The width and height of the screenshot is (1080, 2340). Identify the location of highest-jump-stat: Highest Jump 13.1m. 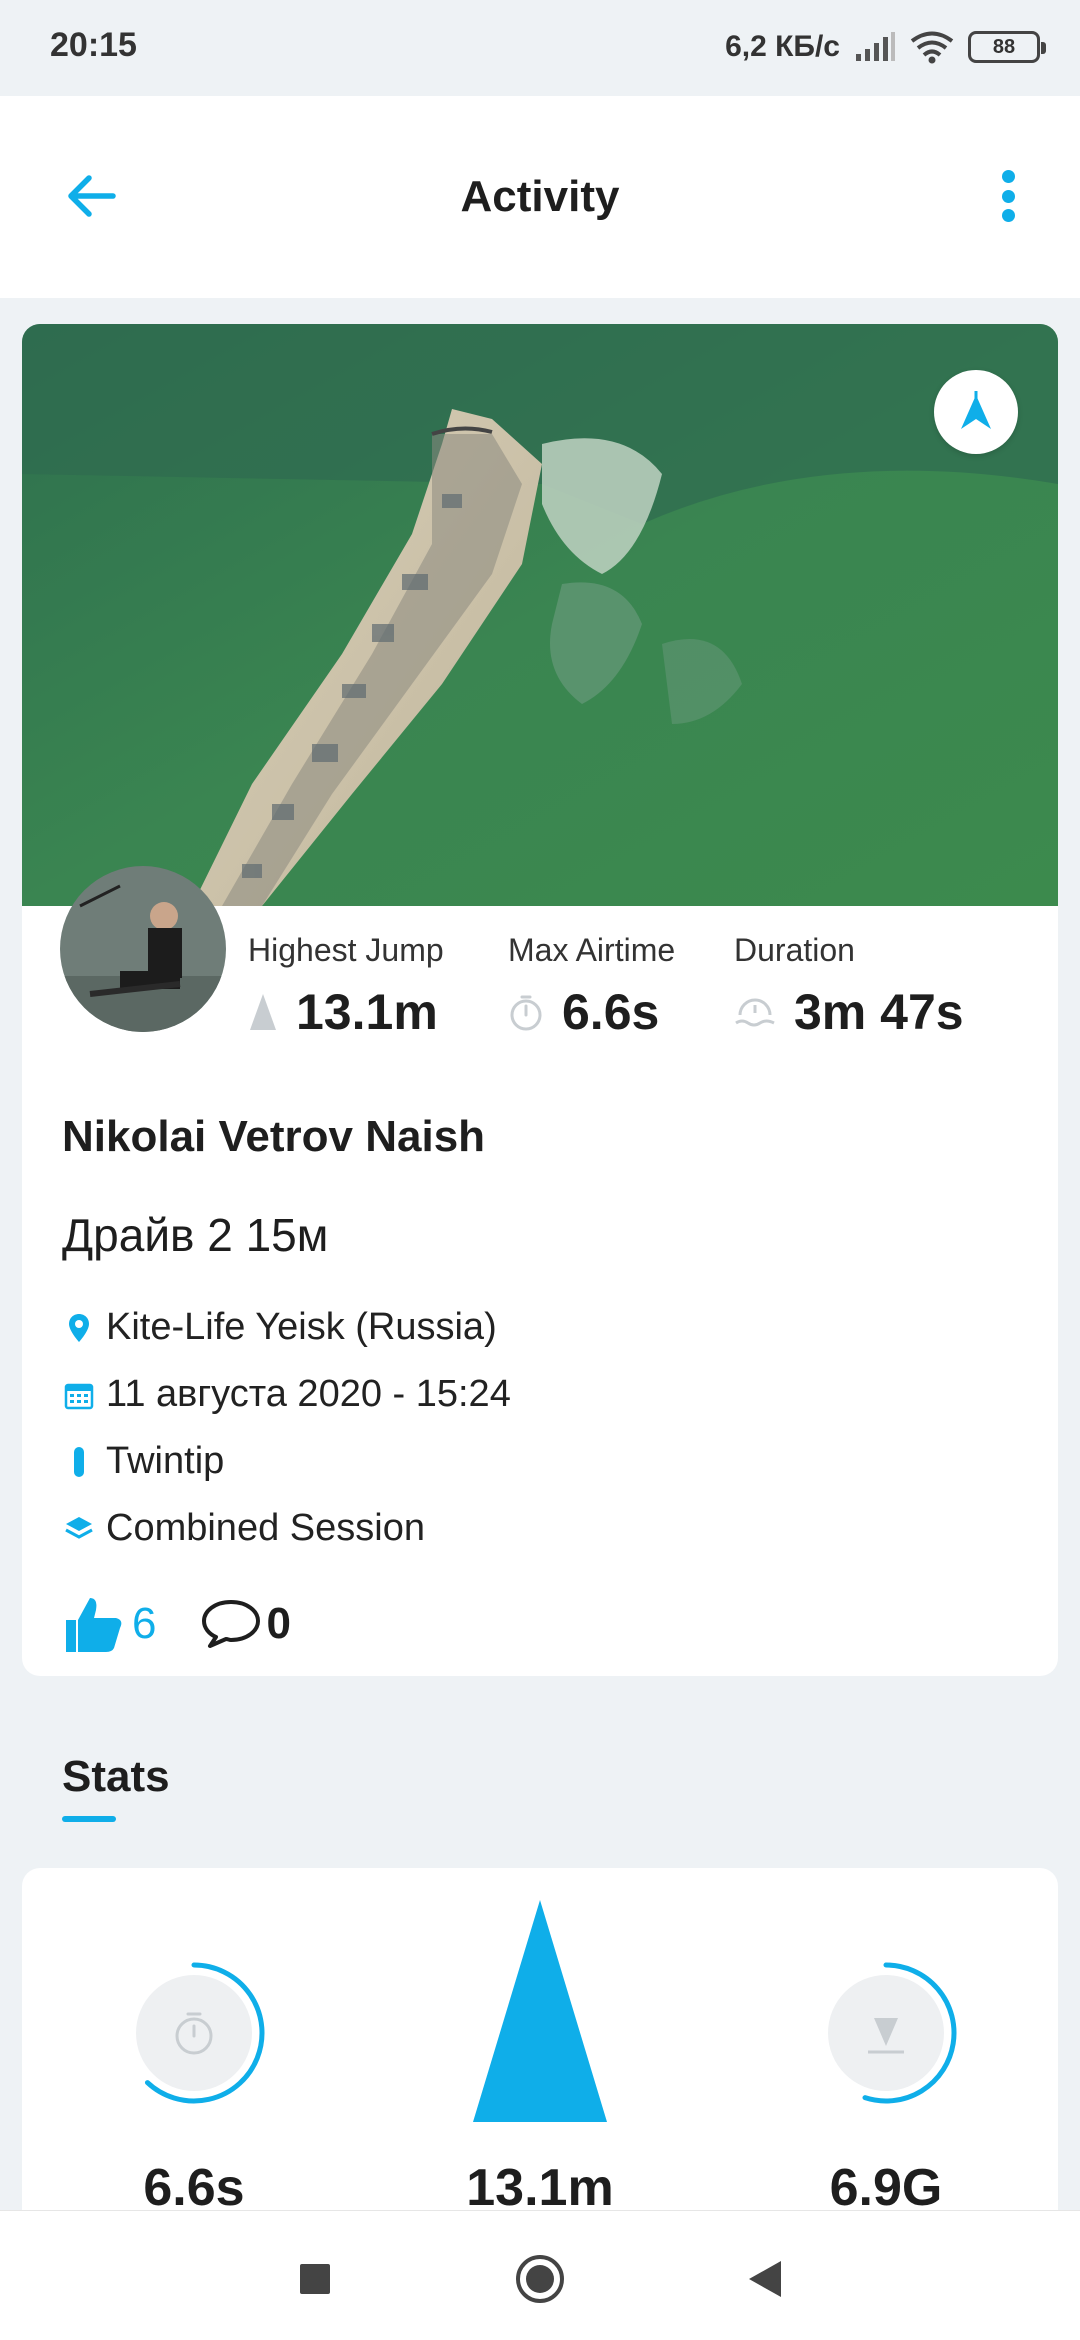
(346, 986).